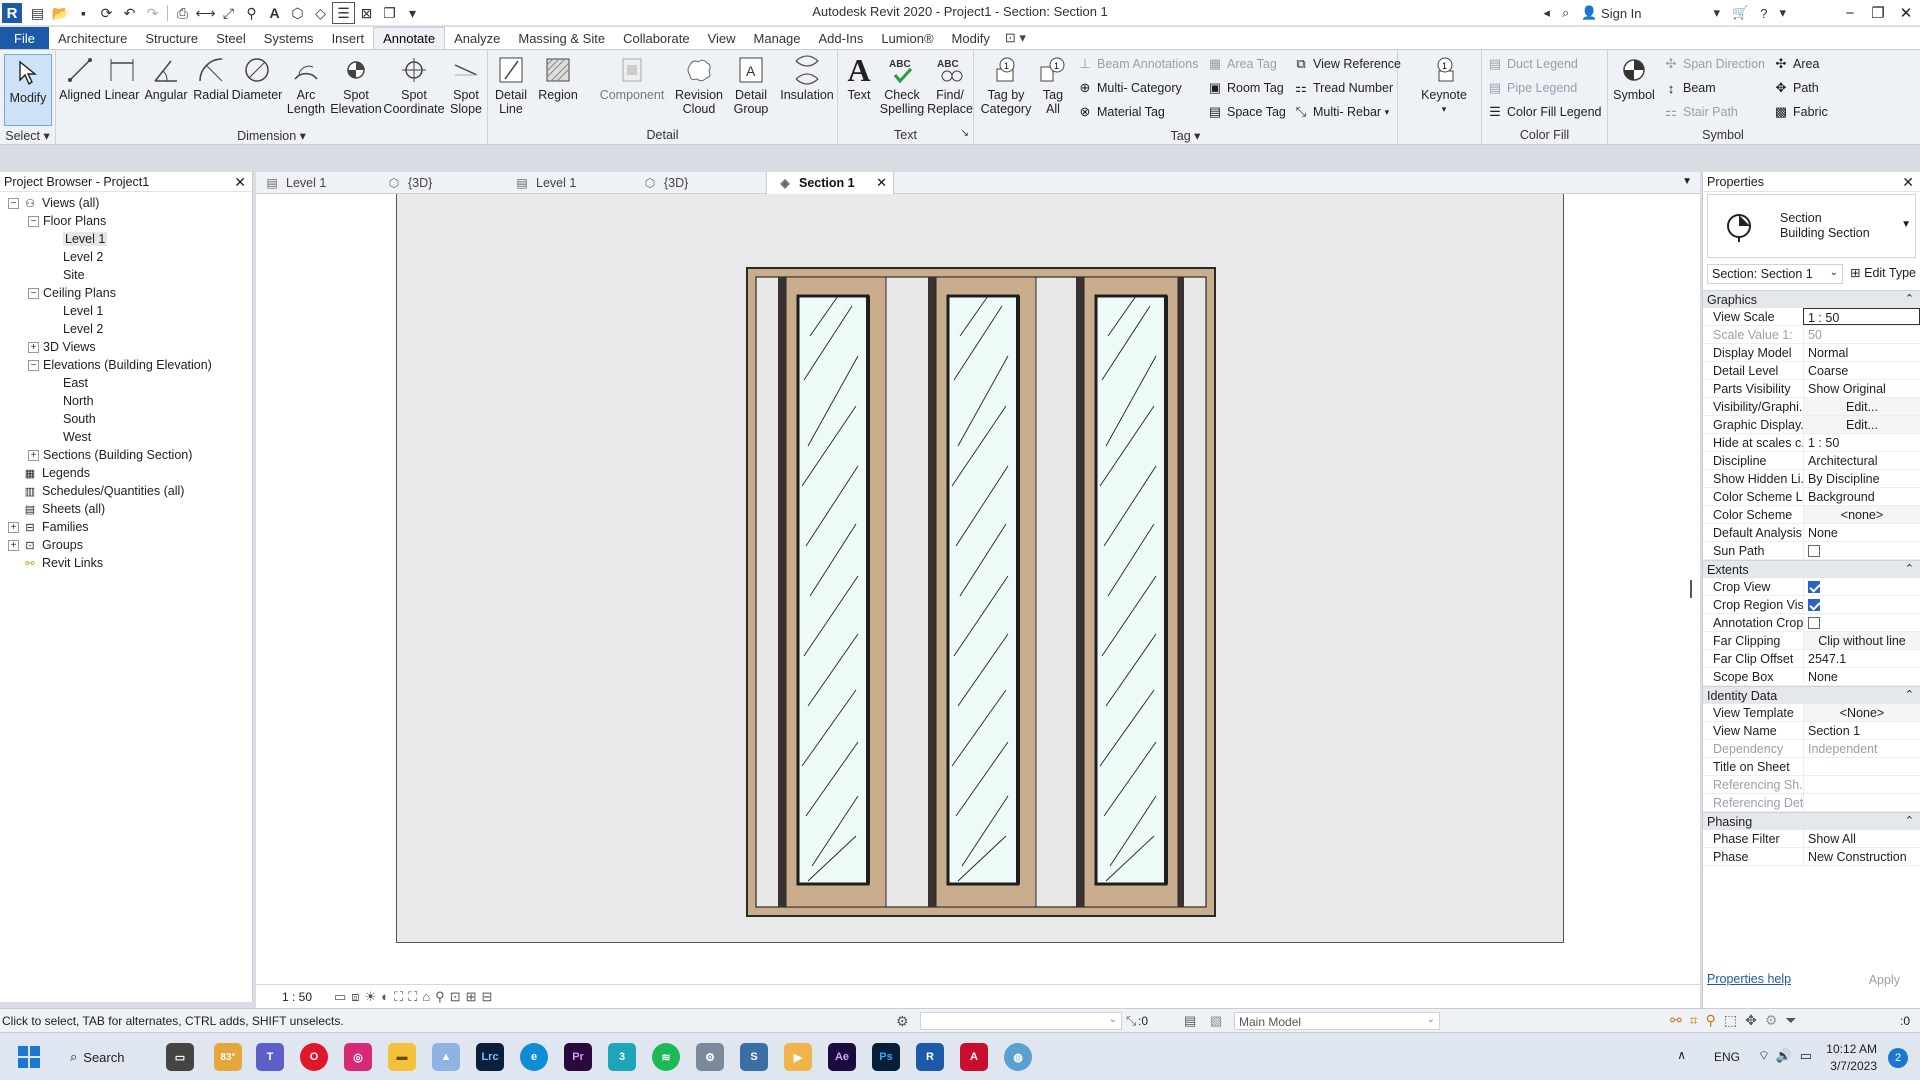  Describe the element at coordinates (1444, 109) in the screenshot. I see `keynote-dropdown-icon: ▾` at that location.